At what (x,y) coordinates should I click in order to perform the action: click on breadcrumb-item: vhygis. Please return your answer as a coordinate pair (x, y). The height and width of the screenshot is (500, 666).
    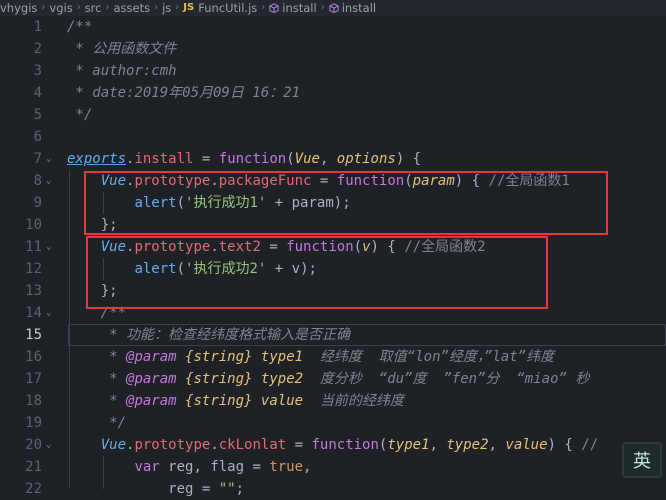
    Looking at the image, I should click on (18, 8).